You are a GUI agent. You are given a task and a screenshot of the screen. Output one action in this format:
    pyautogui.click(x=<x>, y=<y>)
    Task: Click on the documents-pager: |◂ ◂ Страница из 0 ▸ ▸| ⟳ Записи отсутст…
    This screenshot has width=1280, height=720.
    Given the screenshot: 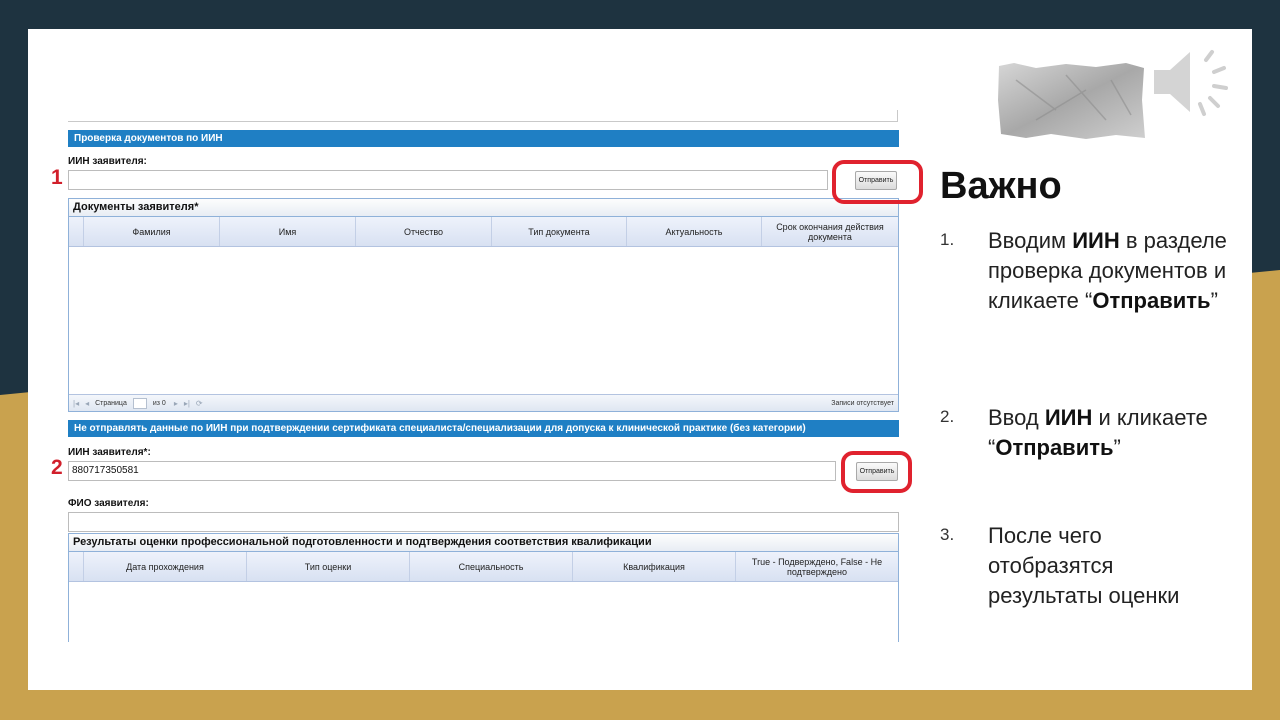 What is the action you would take?
    pyautogui.click(x=483, y=402)
    